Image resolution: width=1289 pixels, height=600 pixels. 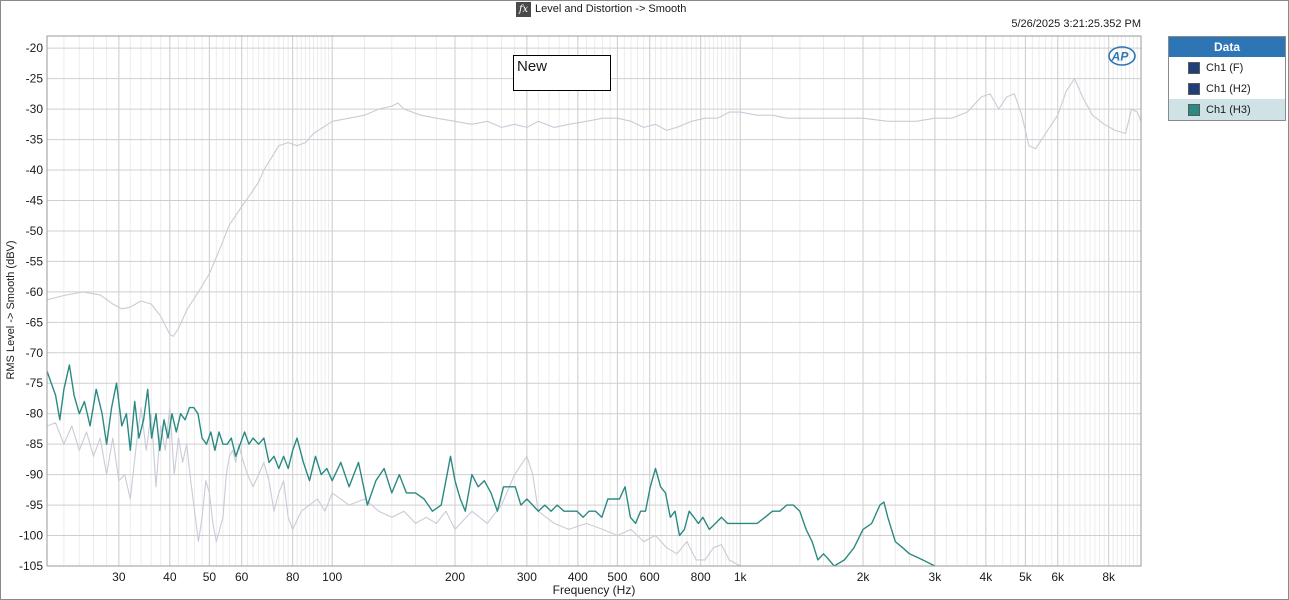 What do you see at coordinates (35, 444) in the screenshot?
I see `y-tick-label: -85` at bounding box center [35, 444].